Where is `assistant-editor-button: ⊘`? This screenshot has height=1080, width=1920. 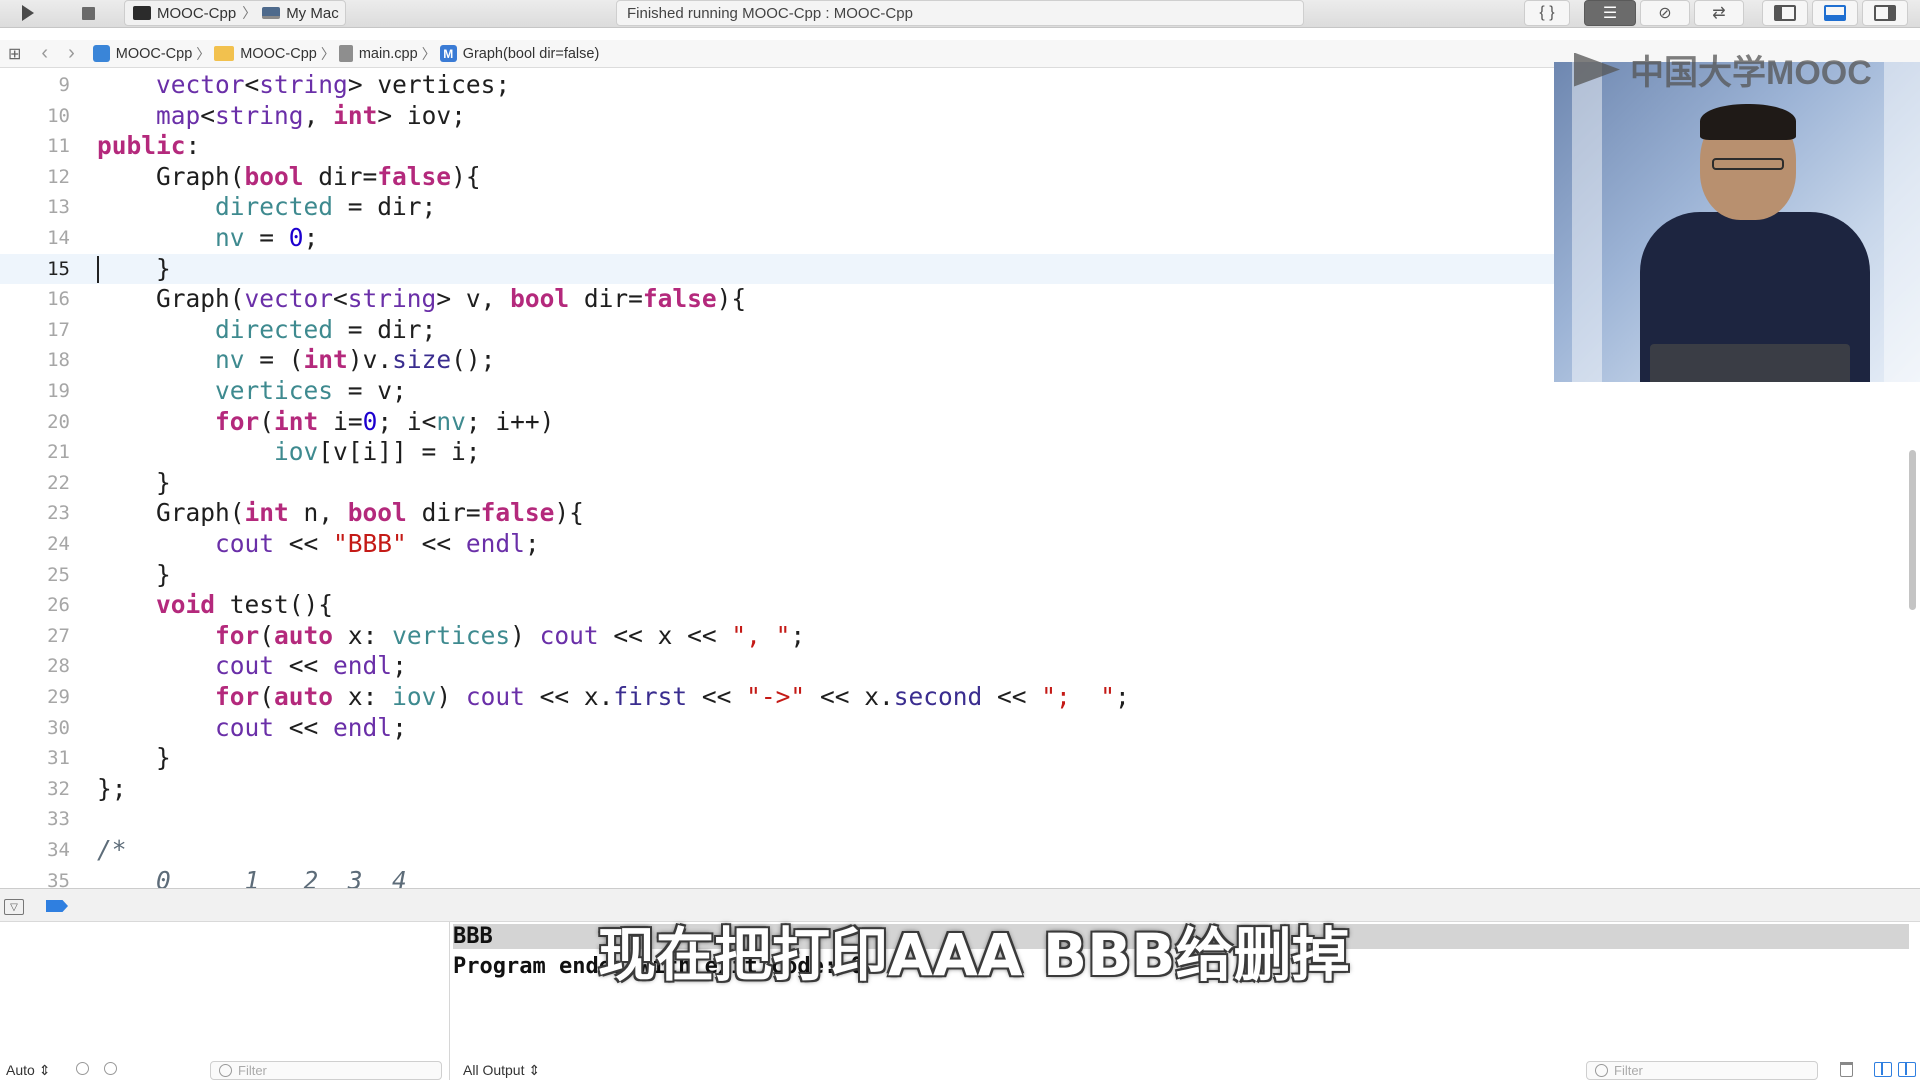 assistant-editor-button: ⊘ is located at coordinates (1665, 13).